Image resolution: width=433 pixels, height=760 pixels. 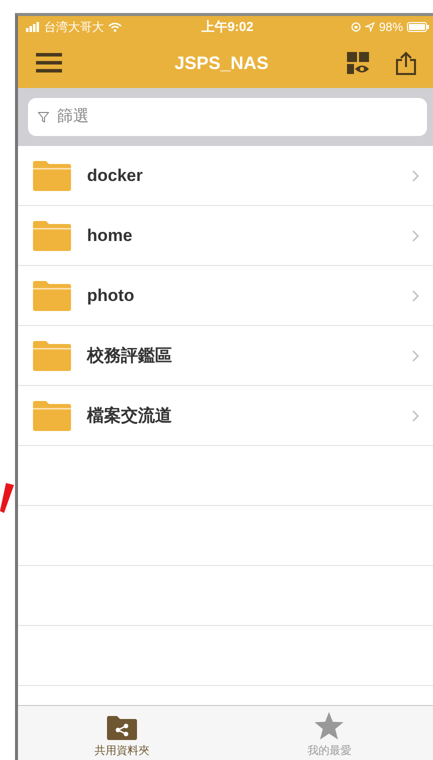 What do you see at coordinates (225, 416) in the screenshot?
I see `folder-row: 檔案交流道` at bounding box center [225, 416].